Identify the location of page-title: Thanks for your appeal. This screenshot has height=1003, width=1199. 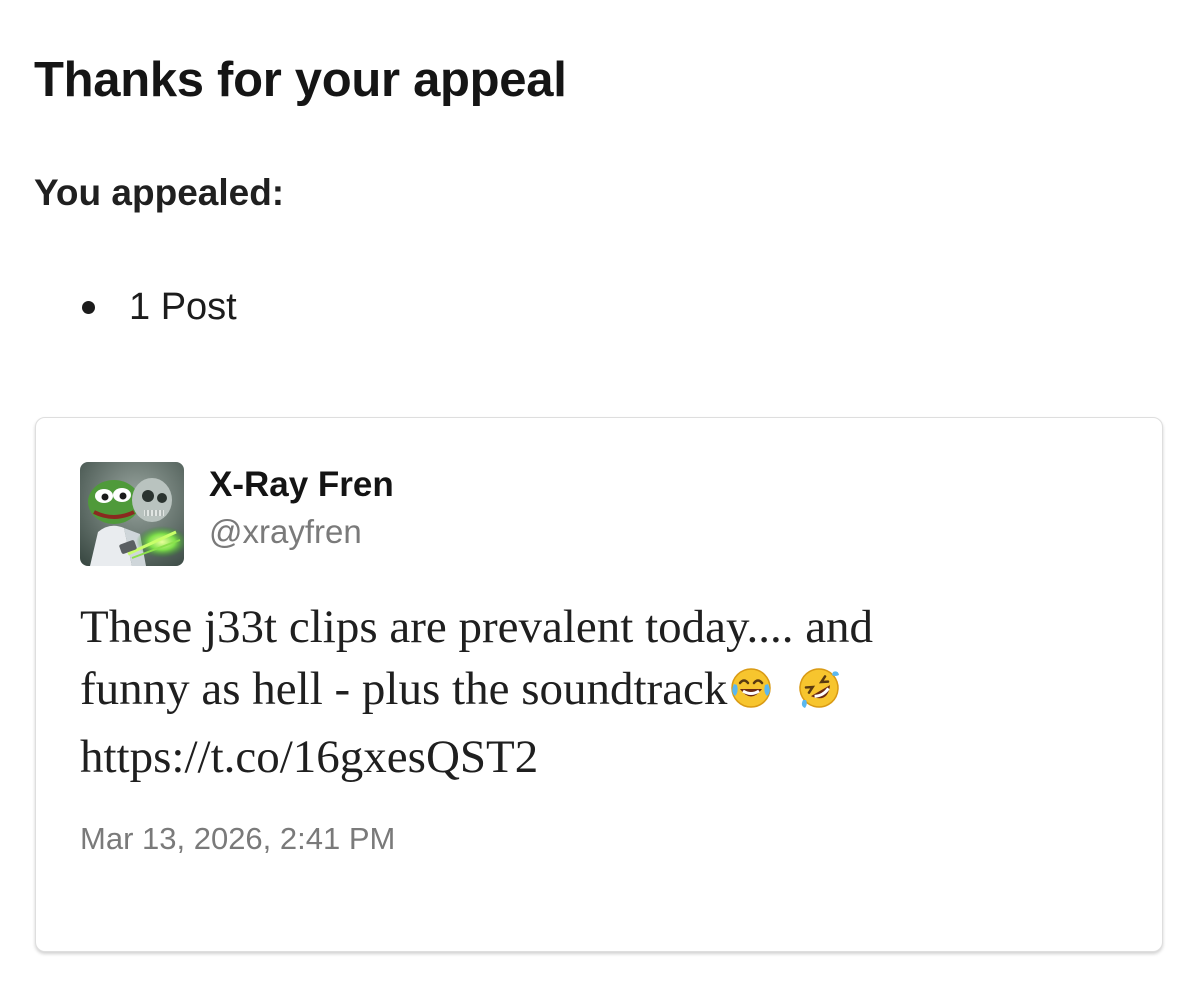
(300, 80).